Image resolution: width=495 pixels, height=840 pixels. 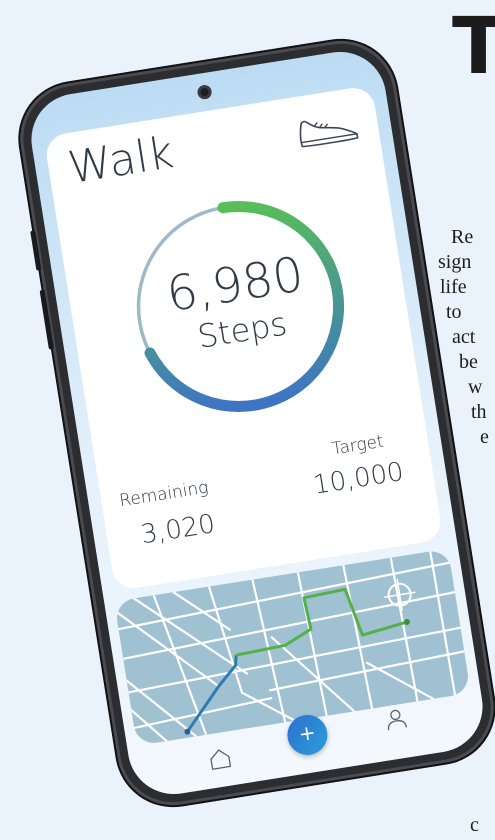 What do you see at coordinates (464, 337) in the screenshot?
I see `article-line: act` at bounding box center [464, 337].